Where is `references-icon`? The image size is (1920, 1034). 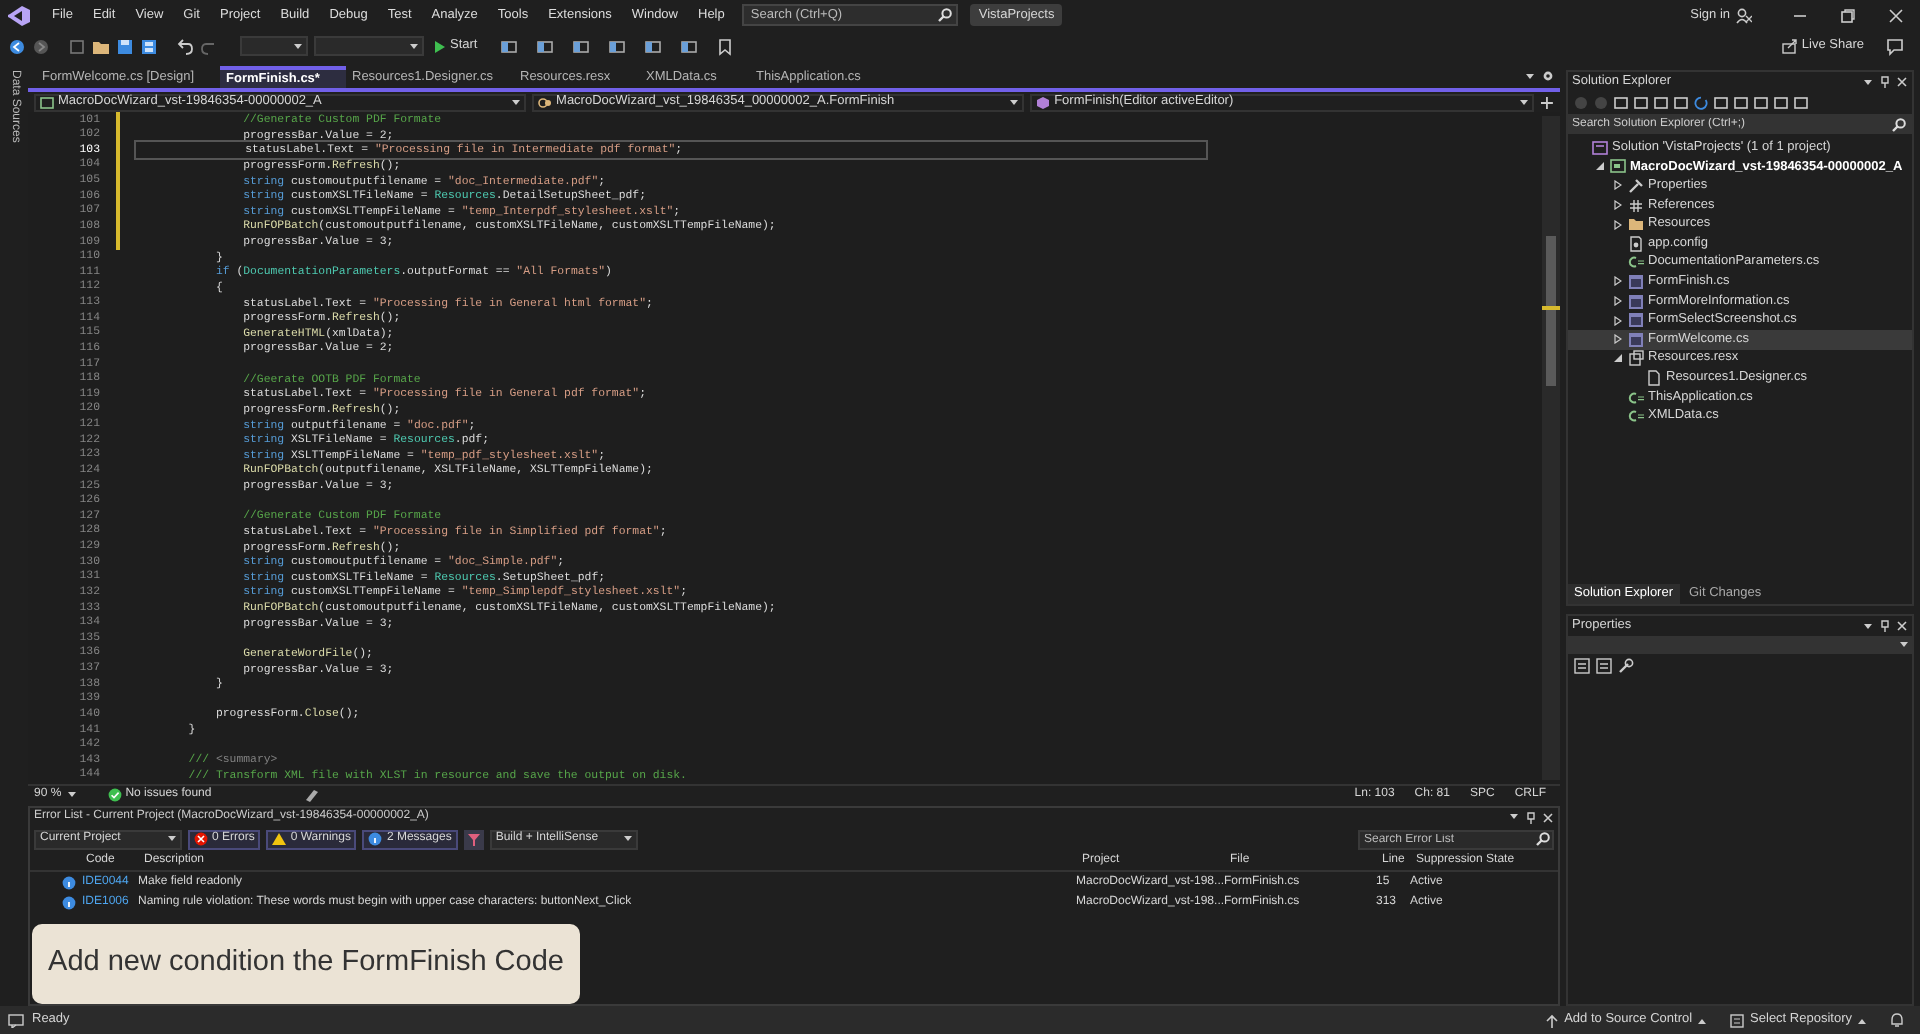
references-icon is located at coordinates (1636, 205).